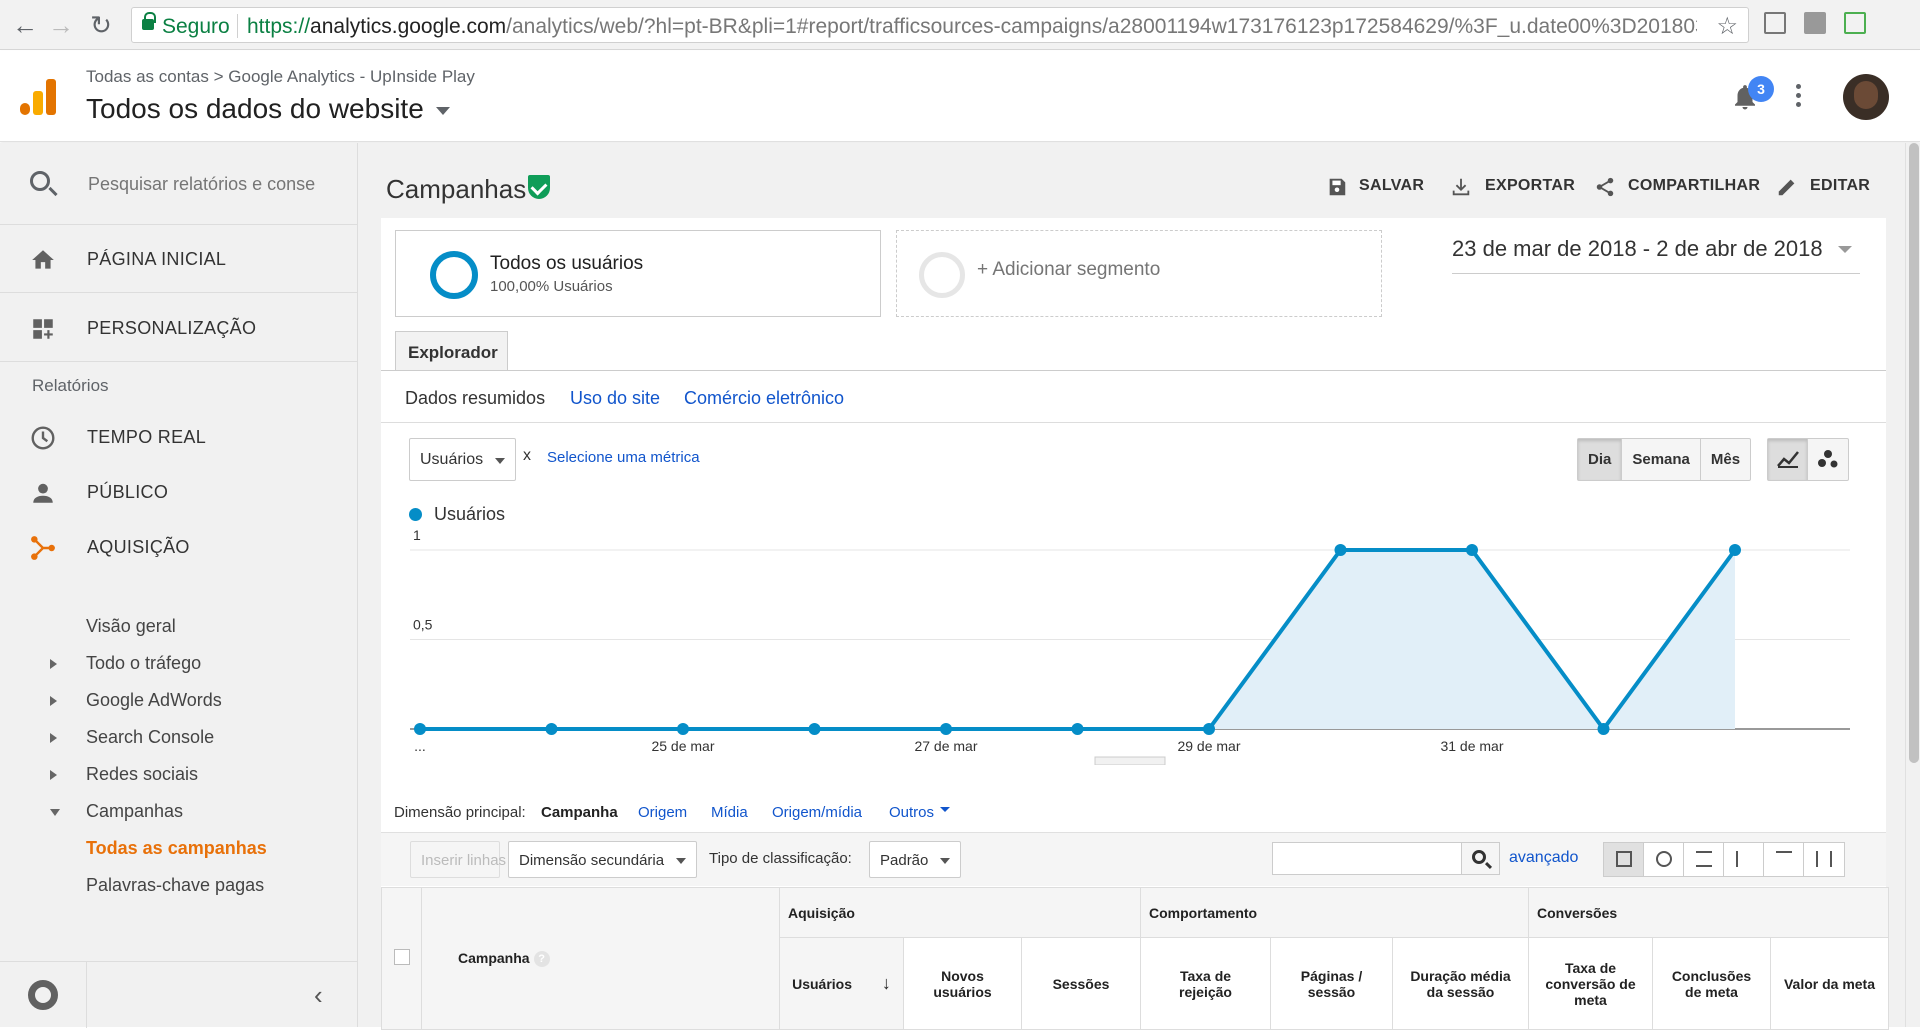 This screenshot has height=1030, width=1920. Describe the element at coordinates (147, 437) in the screenshot. I see `sidebar-item-label: TEMPO REAL` at that location.